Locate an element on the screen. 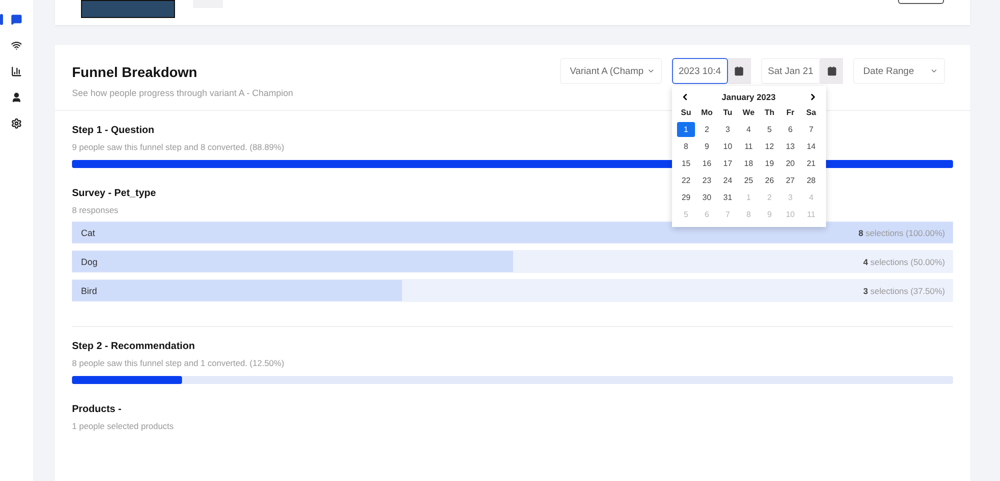  products-title: Products - is located at coordinates (97, 409).